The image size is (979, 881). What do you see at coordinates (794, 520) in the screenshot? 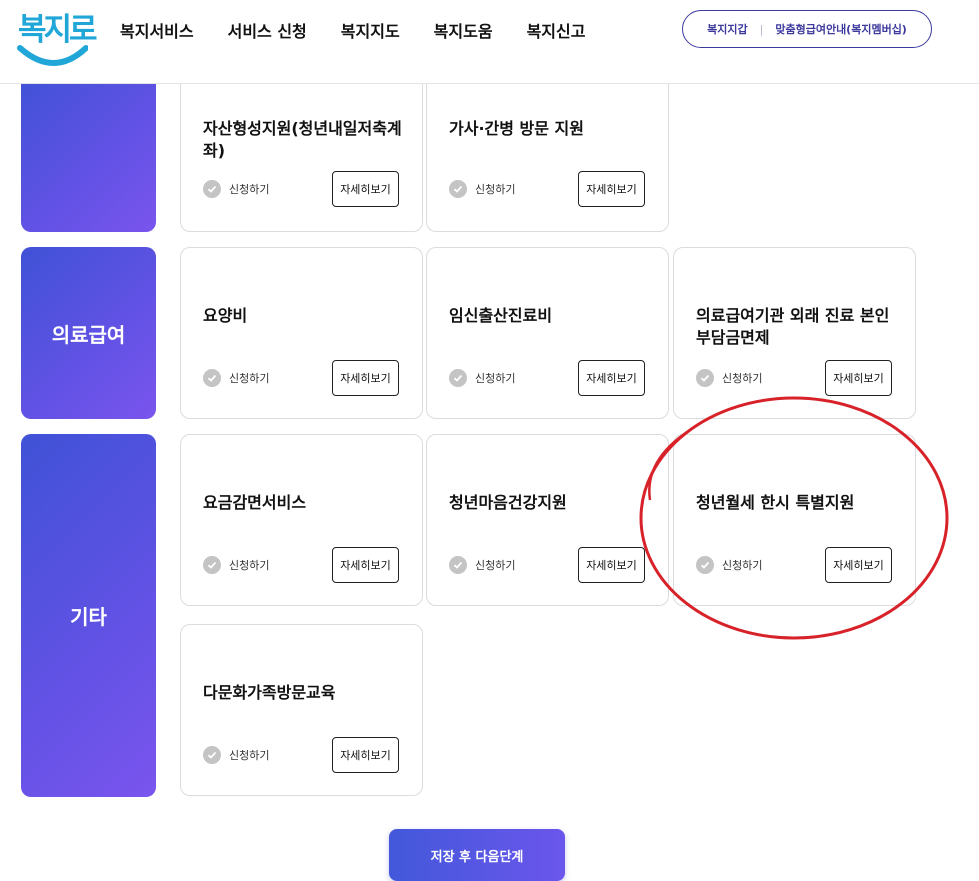
I see `service-card-youth-rent-support: 청년월세 한시 특별지원 신청하기 자세히보기` at bounding box center [794, 520].